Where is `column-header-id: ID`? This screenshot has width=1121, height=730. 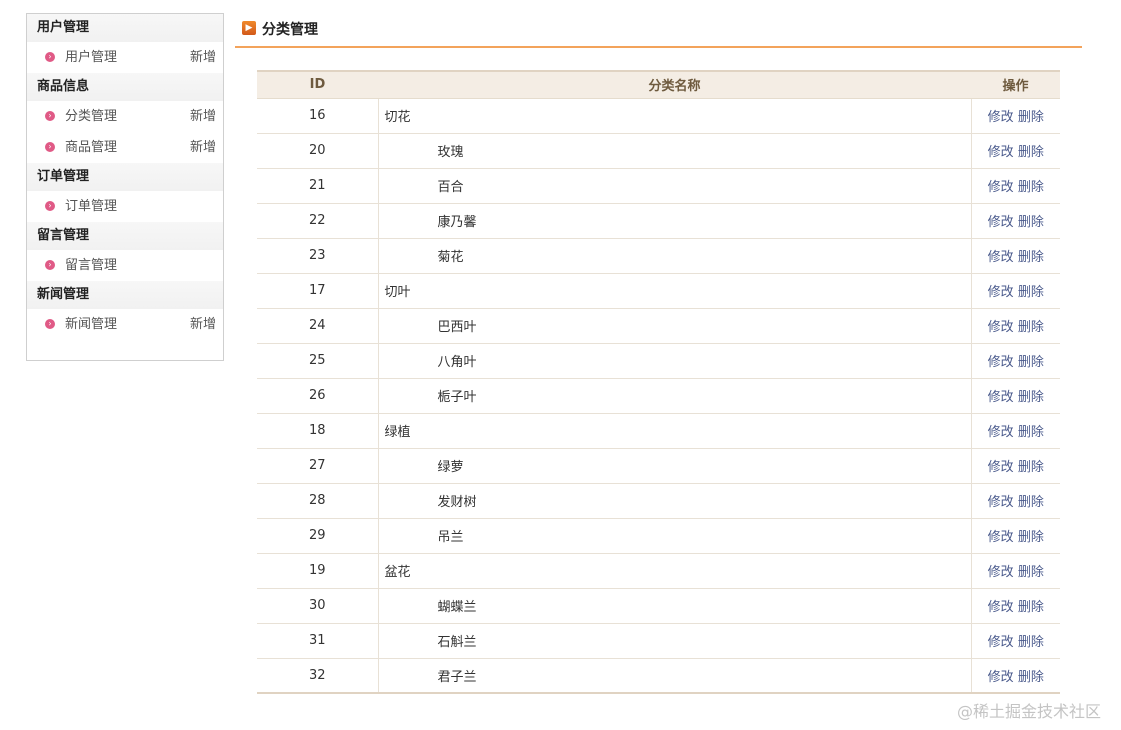
column-header-id: ID is located at coordinates (317, 85).